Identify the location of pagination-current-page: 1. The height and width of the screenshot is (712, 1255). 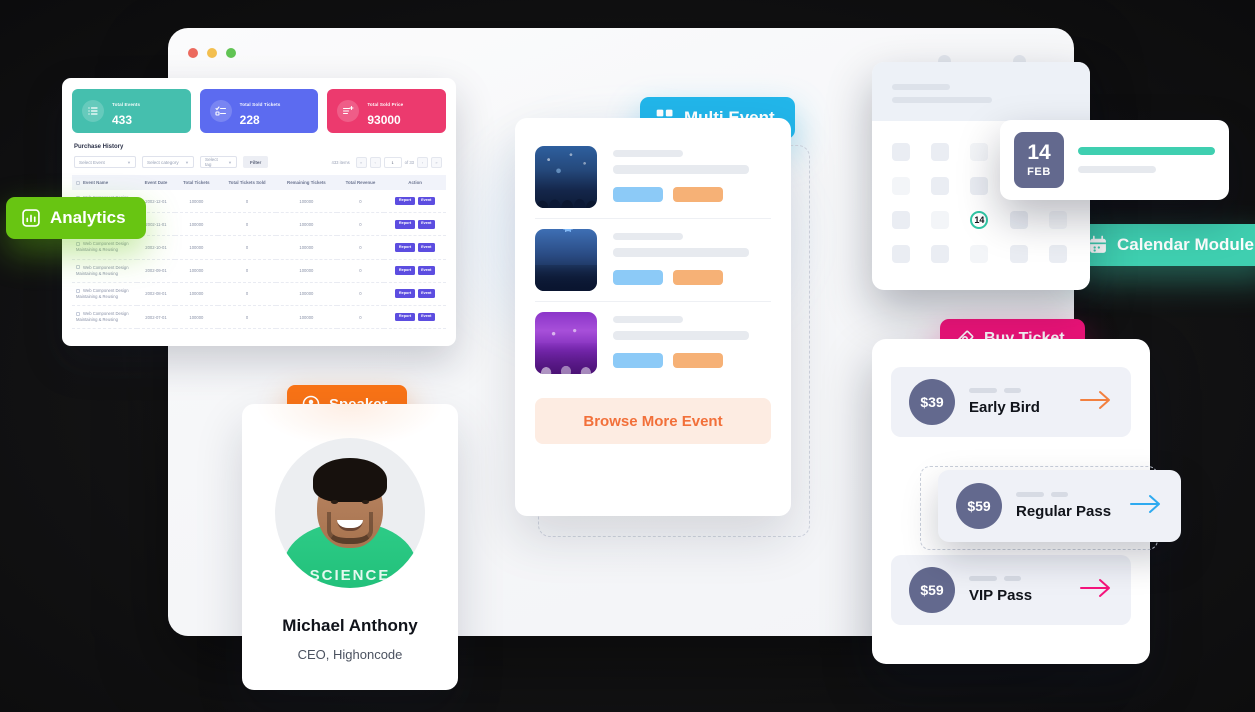
(392, 162).